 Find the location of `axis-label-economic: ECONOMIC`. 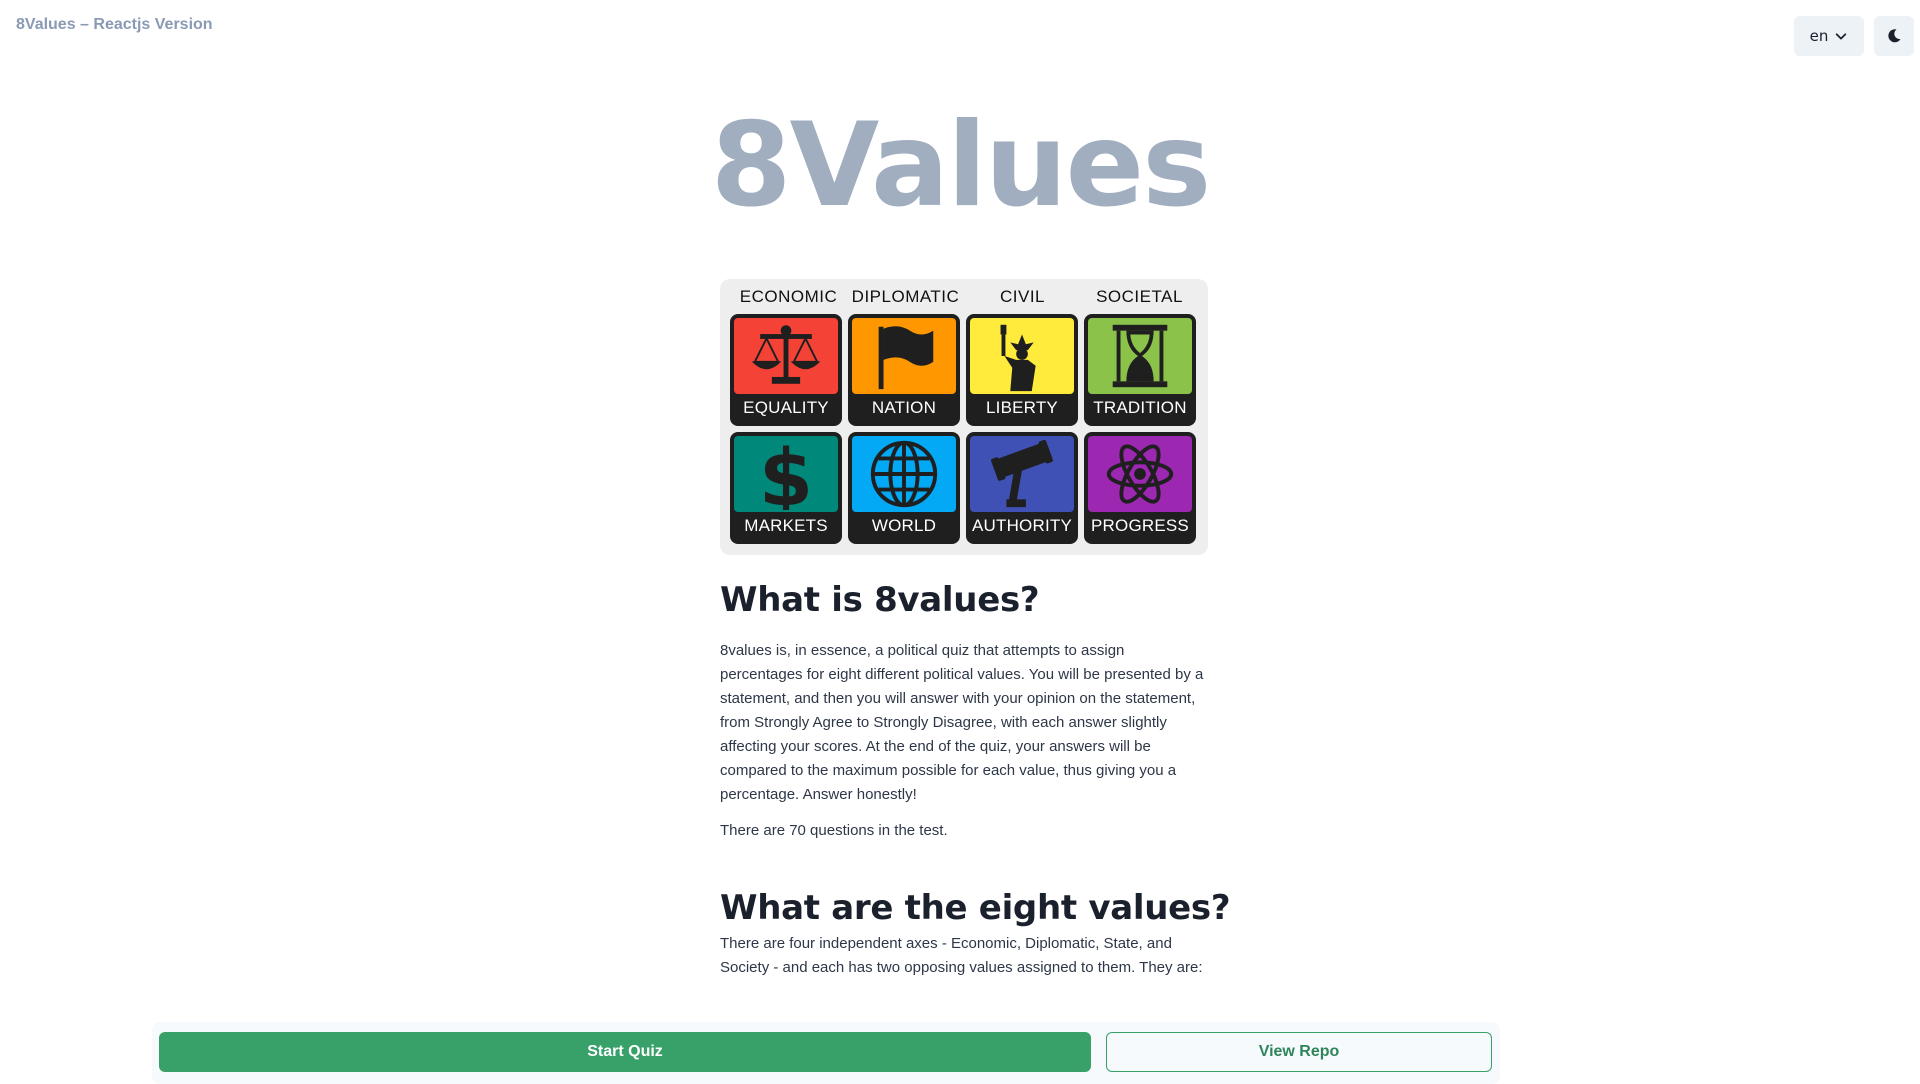

axis-label-economic: ECONOMIC is located at coordinates (788, 296).